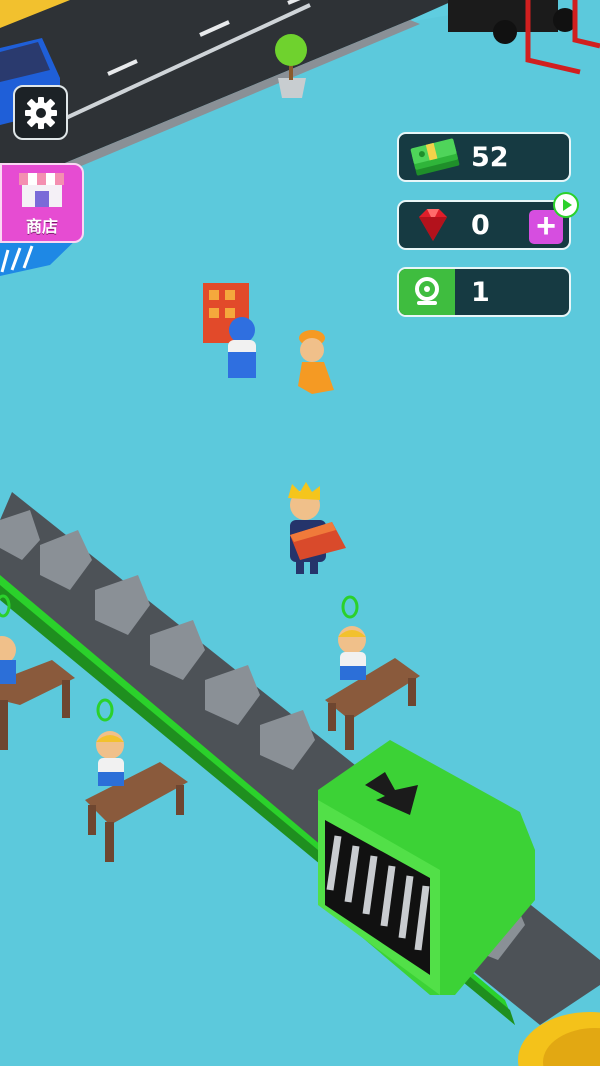 The width and height of the screenshot is (600, 1066). I want to click on gem-value: 0, so click(480, 225).